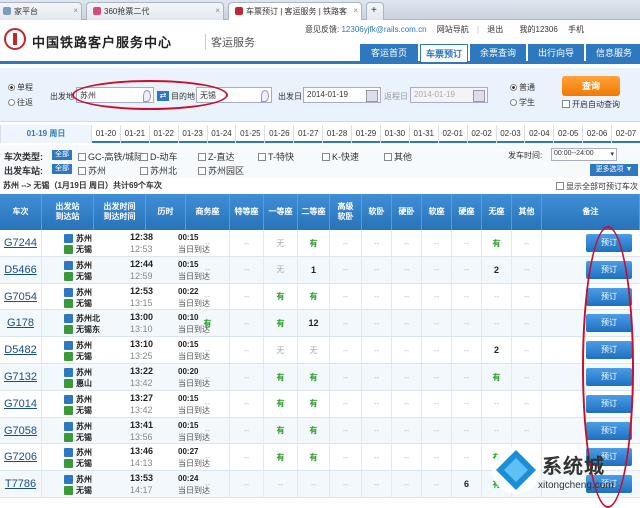  What do you see at coordinates (280, 243) in the screenshot?
I see `seat-count: 无` at bounding box center [280, 243].